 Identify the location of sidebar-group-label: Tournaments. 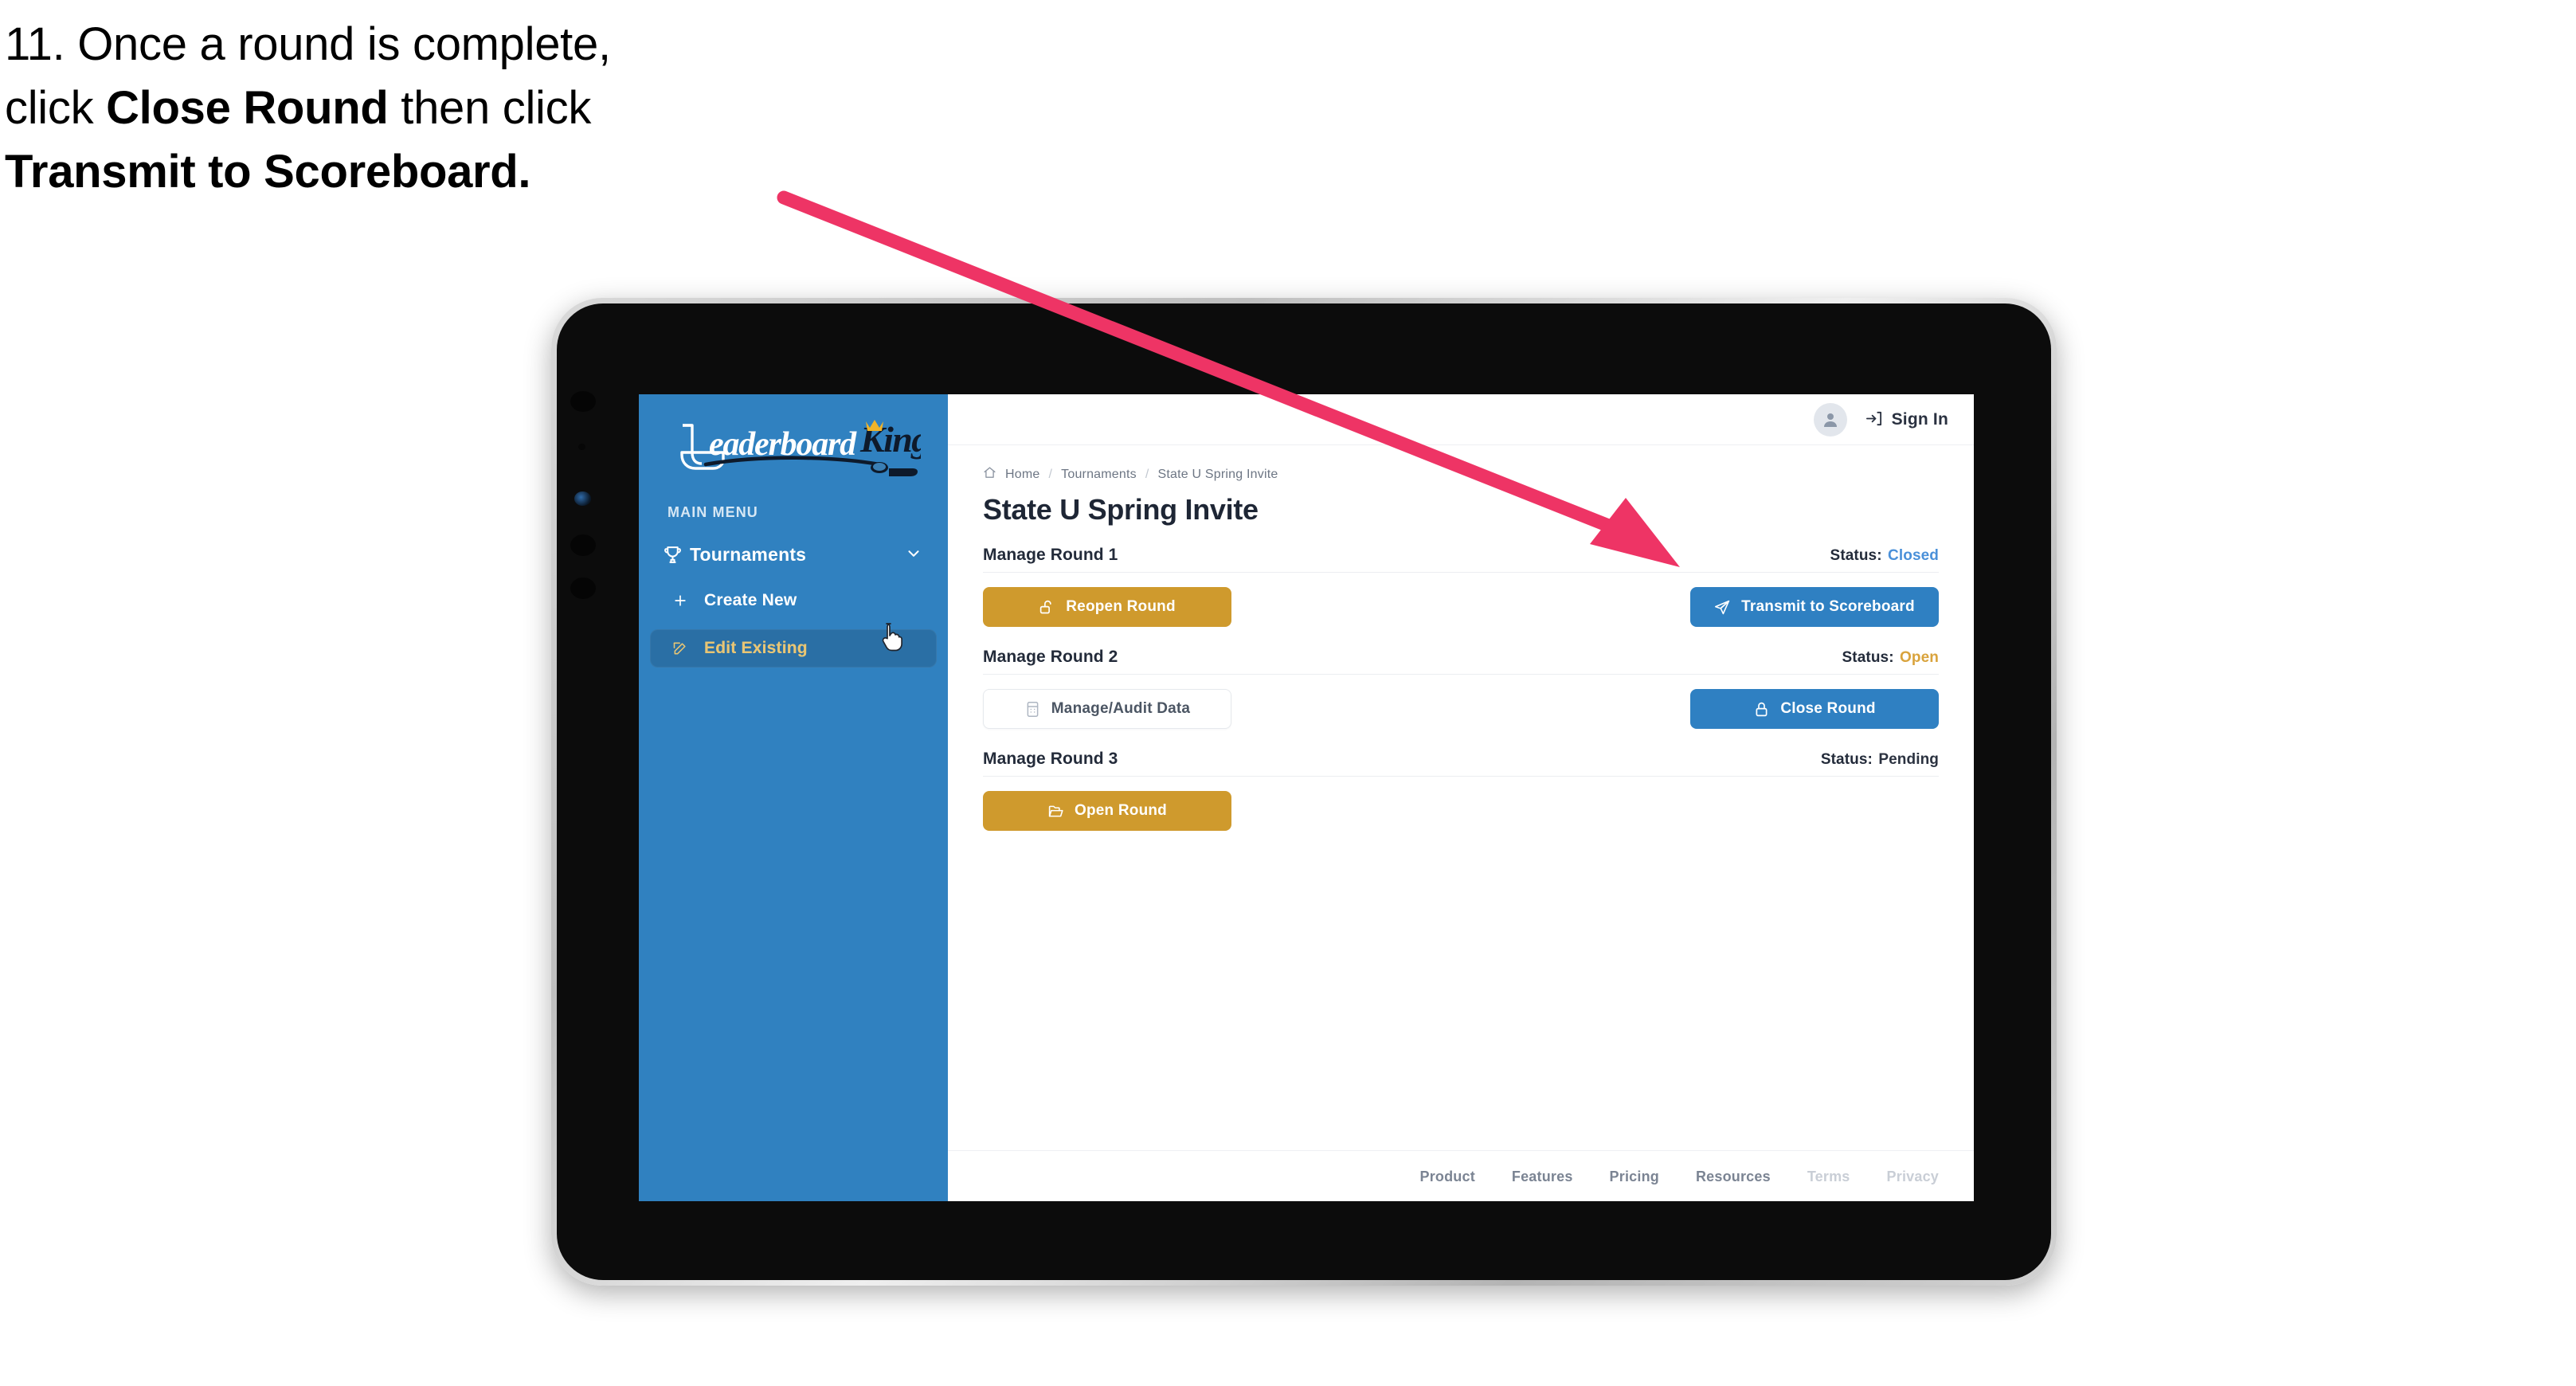
(748, 554).